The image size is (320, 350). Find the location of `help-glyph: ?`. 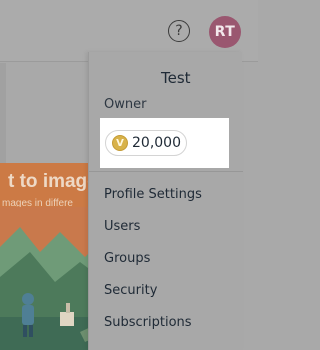

help-glyph: ? is located at coordinates (179, 31).